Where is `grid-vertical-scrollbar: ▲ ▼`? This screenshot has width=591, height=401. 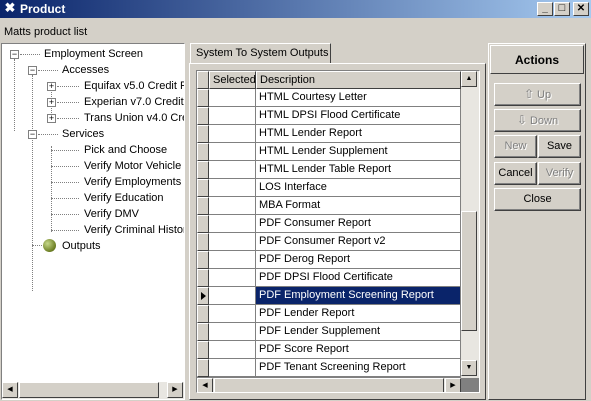
grid-vertical-scrollbar: ▲ ▼ is located at coordinates (470, 224).